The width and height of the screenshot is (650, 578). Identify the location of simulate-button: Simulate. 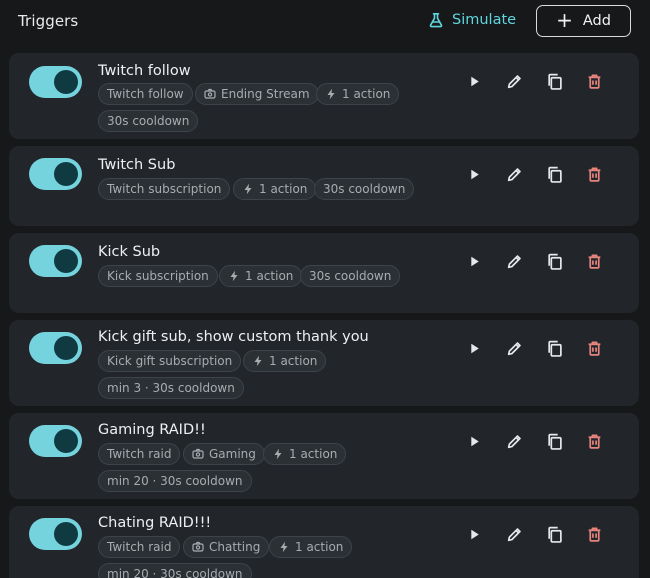
(472, 20).